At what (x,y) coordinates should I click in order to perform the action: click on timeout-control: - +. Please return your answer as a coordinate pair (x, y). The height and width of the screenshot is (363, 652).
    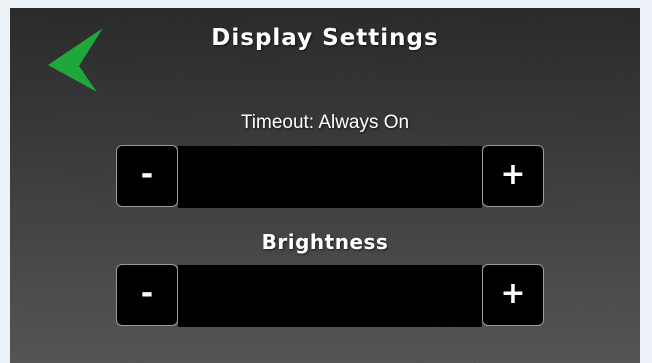
    Looking at the image, I should click on (330, 177).